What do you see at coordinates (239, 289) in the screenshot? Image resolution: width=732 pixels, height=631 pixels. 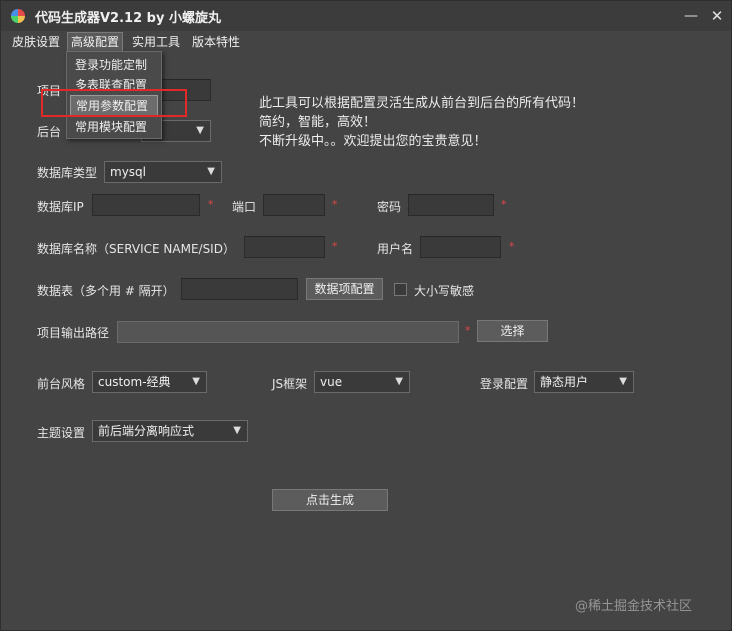 I see `tables-input` at bounding box center [239, 289].